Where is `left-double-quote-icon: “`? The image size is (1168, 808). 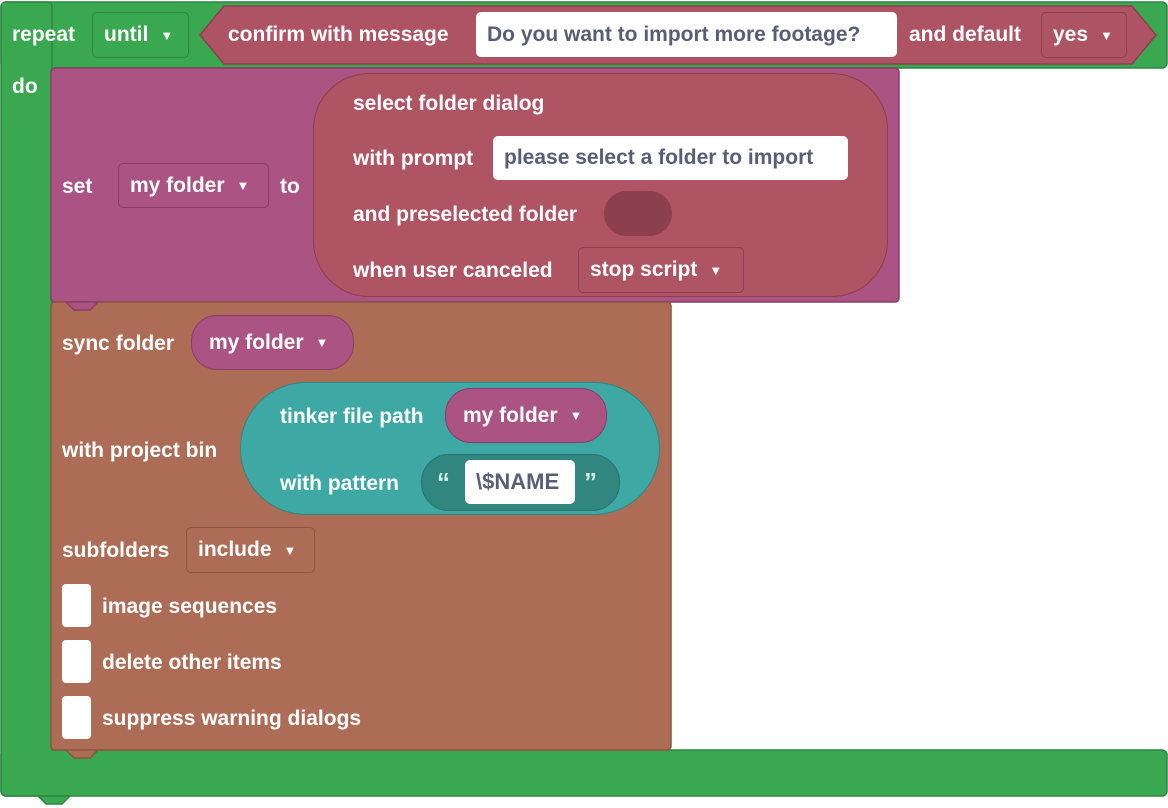
left-double-quote-icon: “ is located at coordinates (443, 482).